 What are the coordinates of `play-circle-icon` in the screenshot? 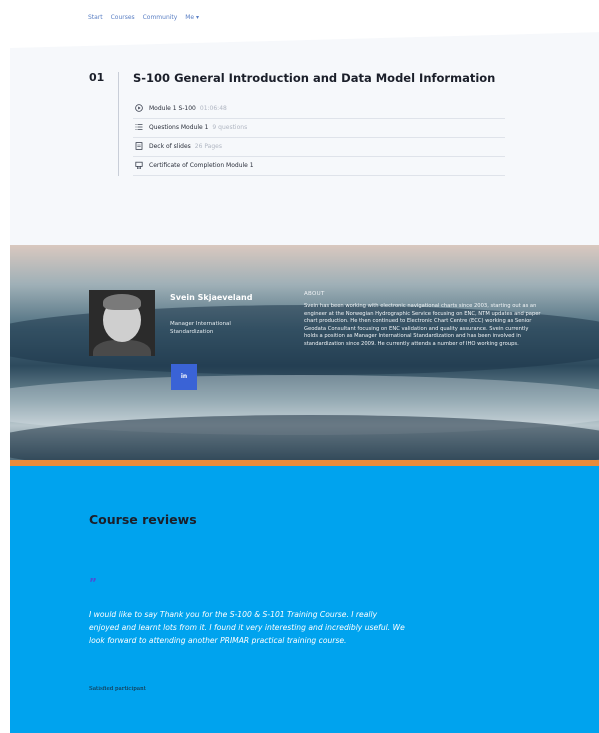 It's located at (139, 108).